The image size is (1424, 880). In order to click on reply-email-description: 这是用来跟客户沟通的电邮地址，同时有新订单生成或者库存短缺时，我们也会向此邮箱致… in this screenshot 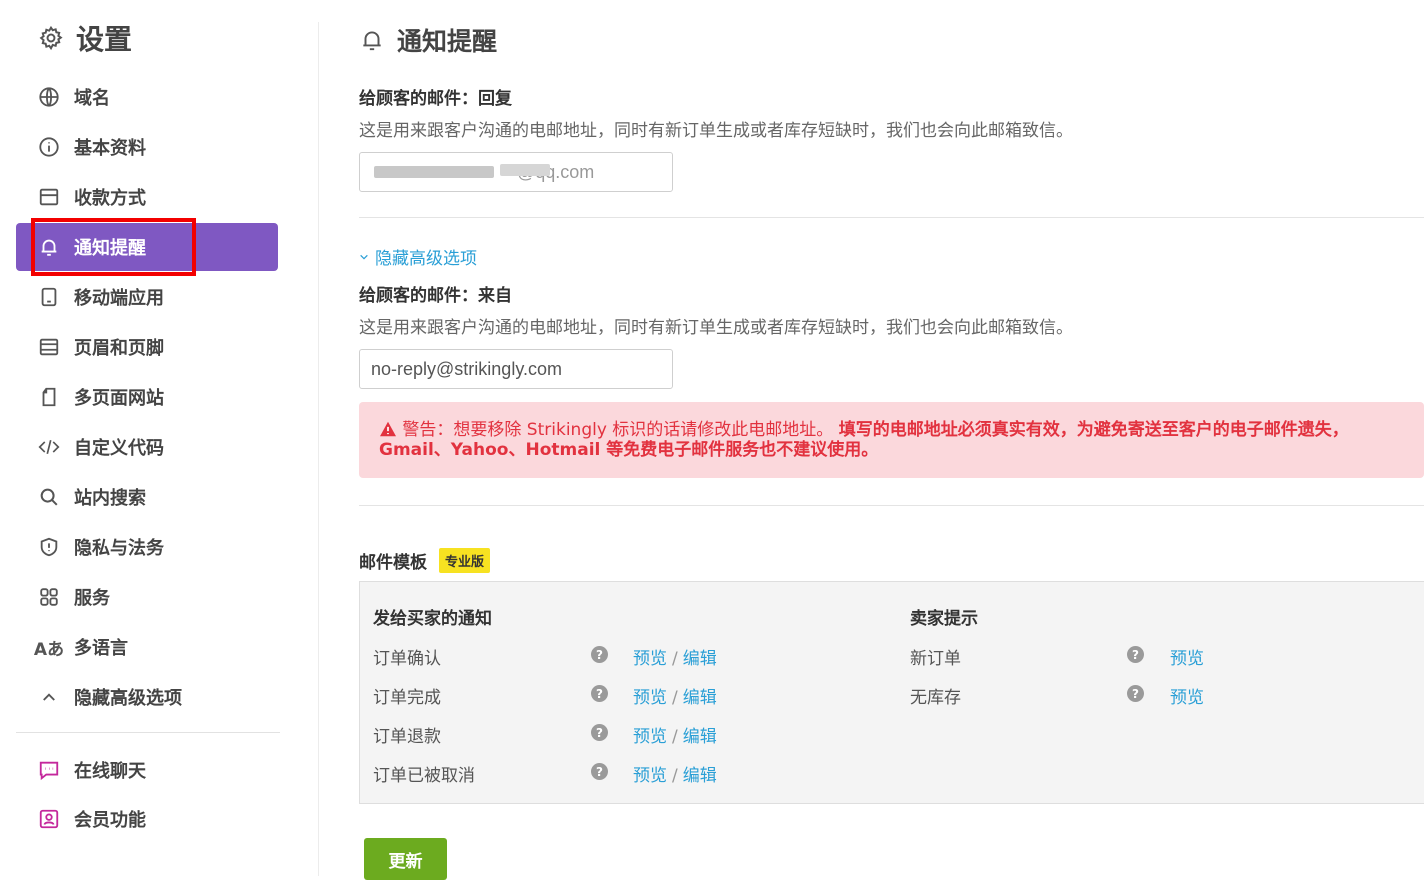, I will do `click(716, 131)`.